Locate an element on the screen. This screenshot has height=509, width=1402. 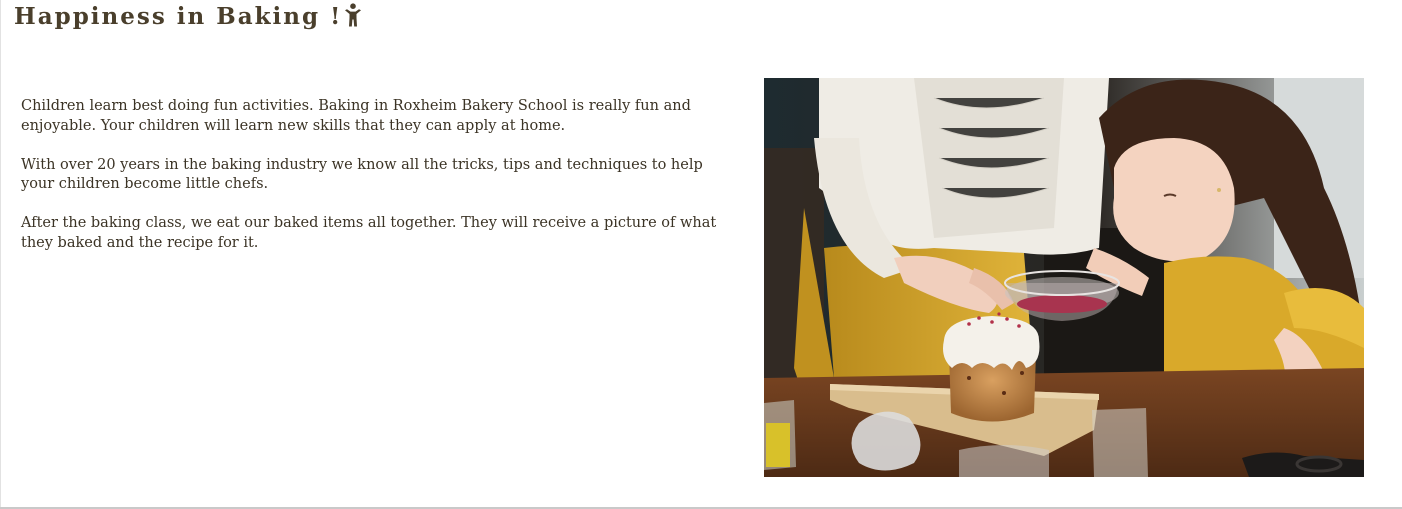
page-title-text: Happiness in Baking ! is located at coordinates (178, 16).